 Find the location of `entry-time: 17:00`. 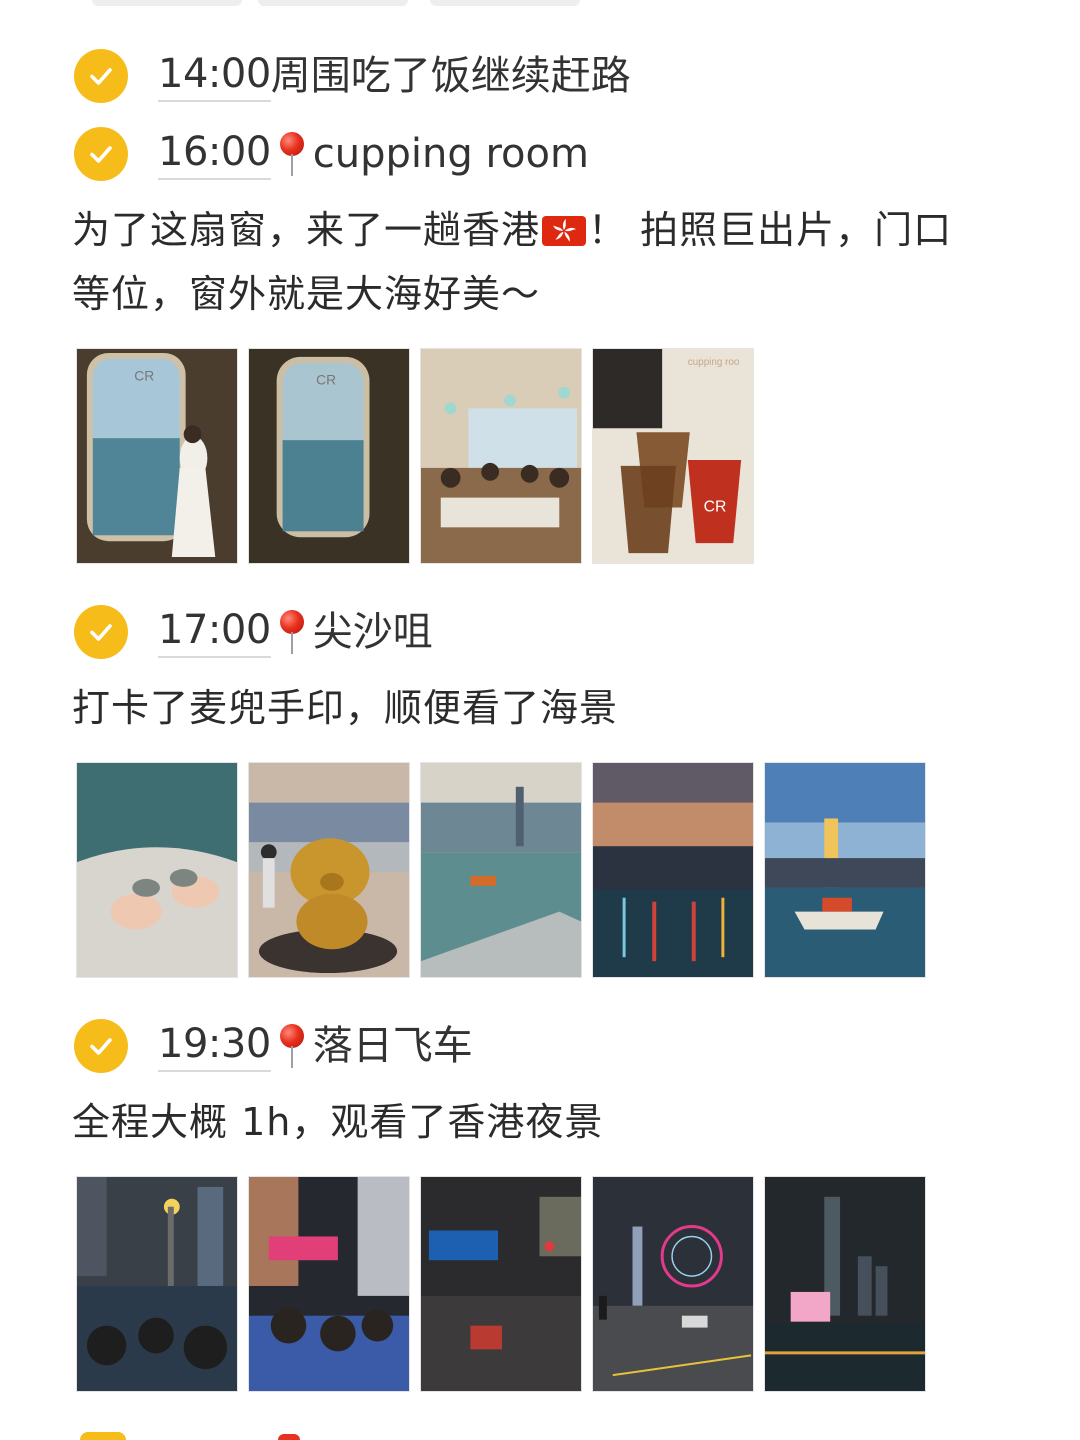

entry-time: 17:00 is located at coordinates (214, 632).